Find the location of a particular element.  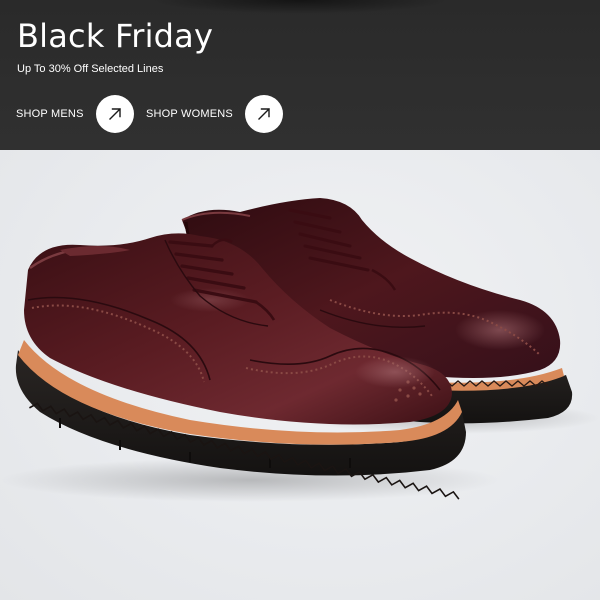

shop-womens-label: SHOP WOMENS is located at coordinates (189, 114).